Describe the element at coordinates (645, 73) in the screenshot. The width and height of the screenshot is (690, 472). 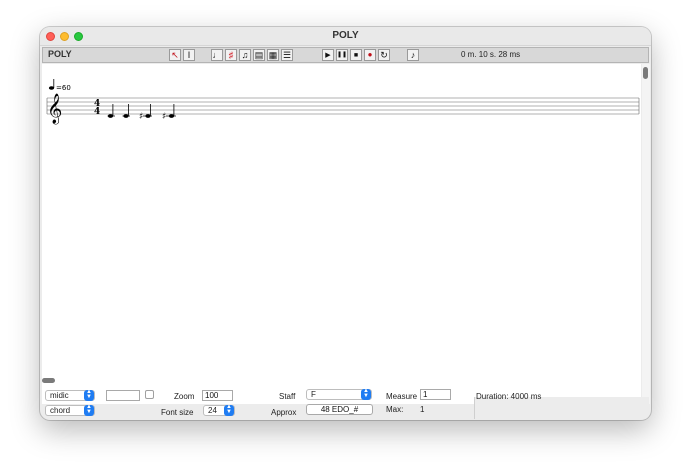
I see `vertical-scroll-thumb` at that location.